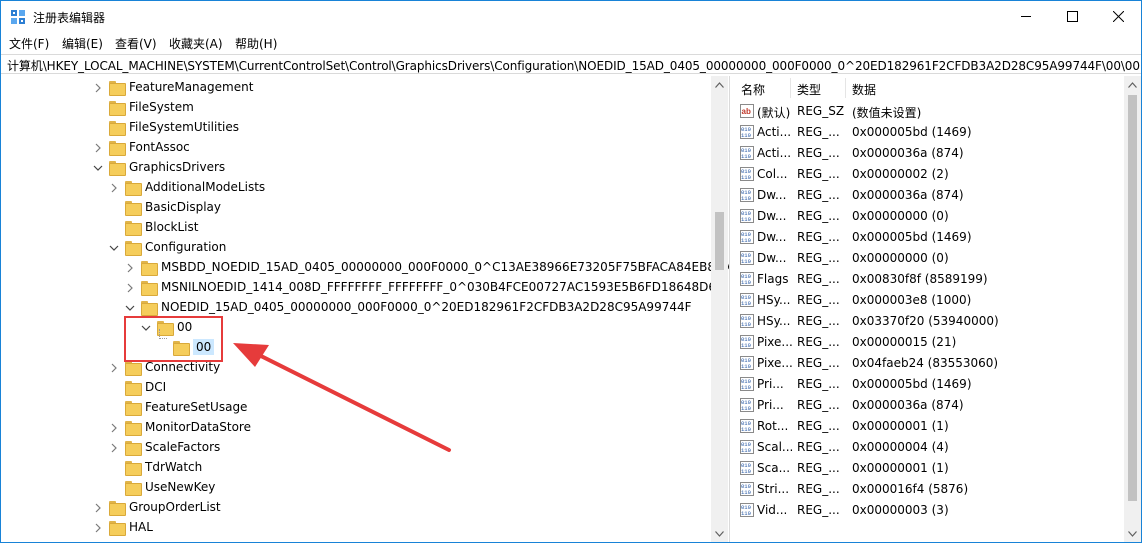  Describe the element at coordinates (930, 132) in the screenshot. I see `value-row: 010 110 Acti... REG_... 0x000005bd (1469)` at that location.